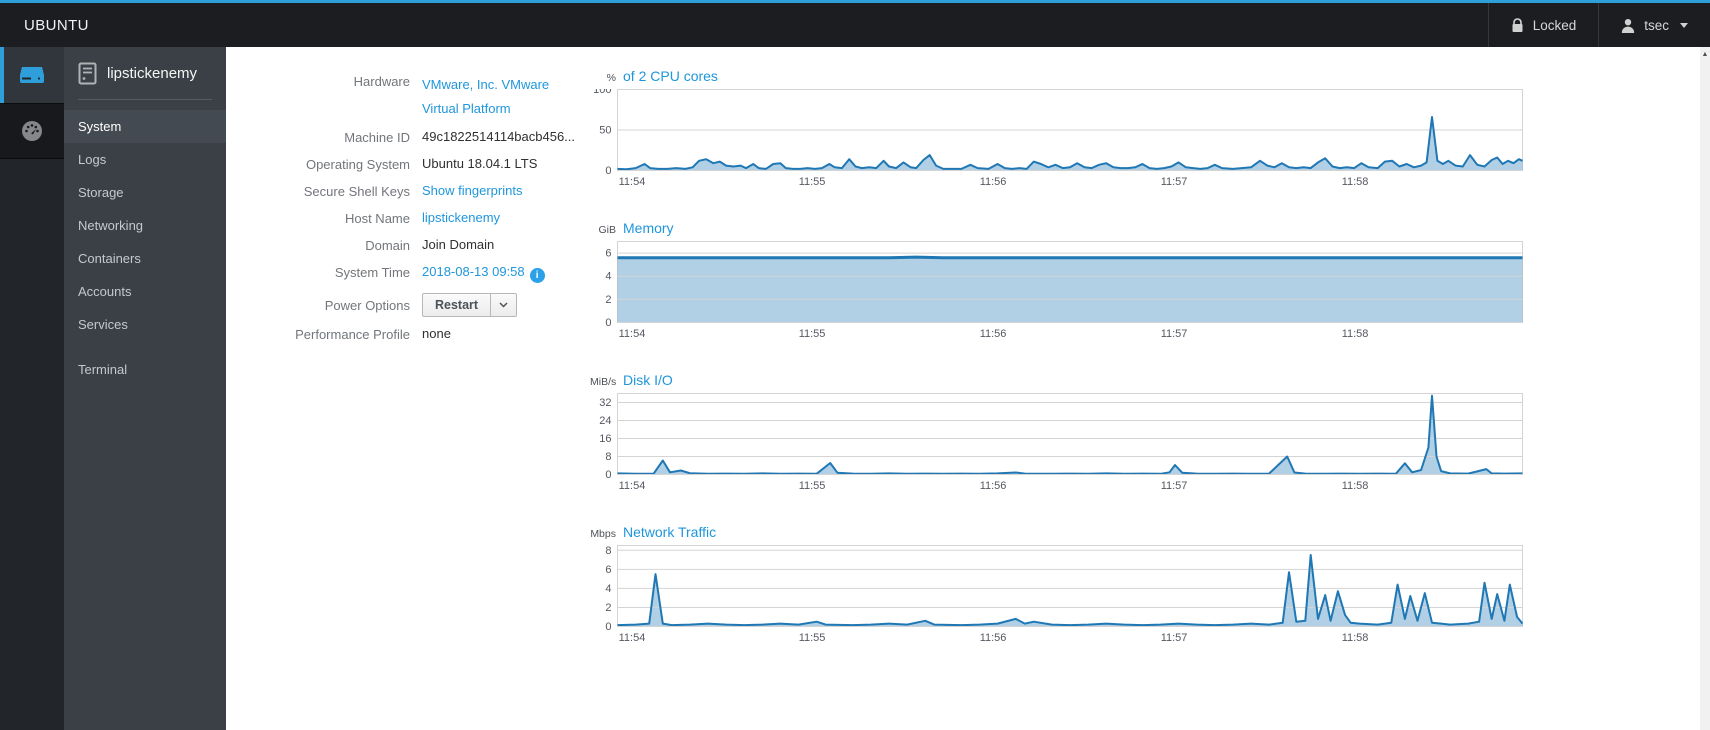 Image resolution: width=1710 pixels, height=730 pixels. I want to click on operating-system-text: Ubuntu 18.04.1 LTS, so click(480, 164).